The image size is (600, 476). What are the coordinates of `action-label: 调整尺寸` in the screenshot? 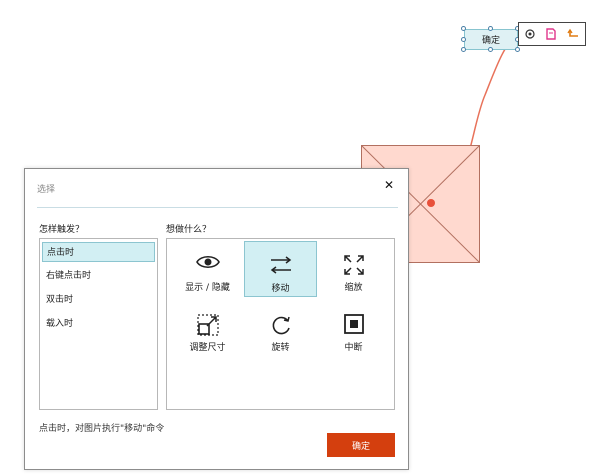 It's located at (207, 348).